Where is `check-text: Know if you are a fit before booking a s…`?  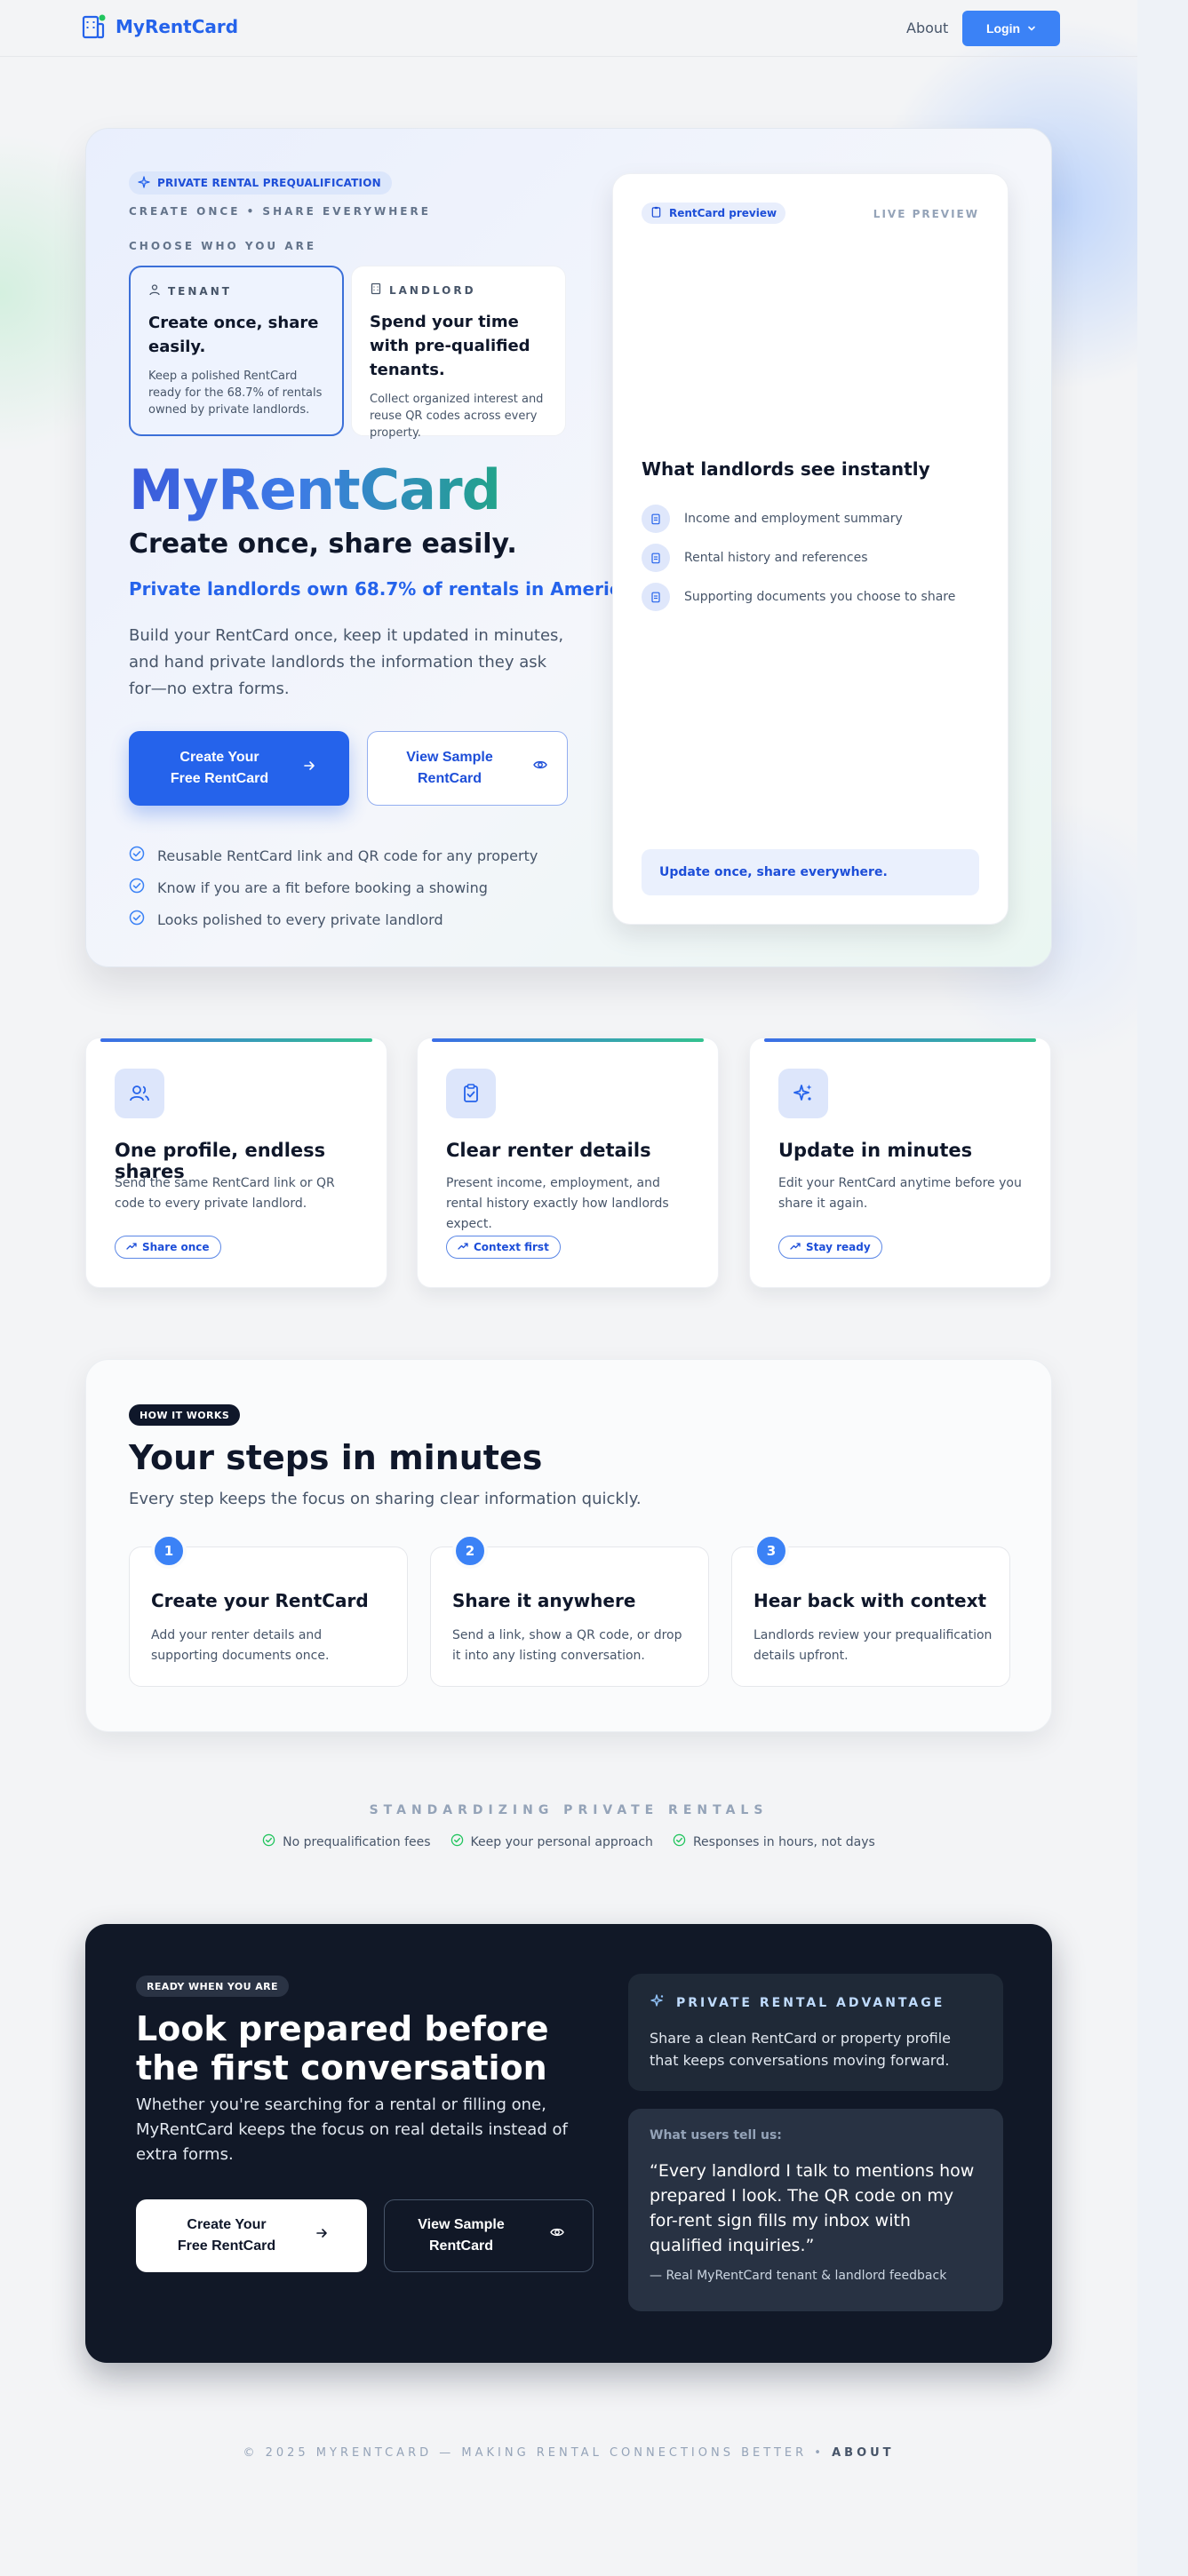 check-text: Know if you are a fit before booking a s… is located at coordinates (322, 887).